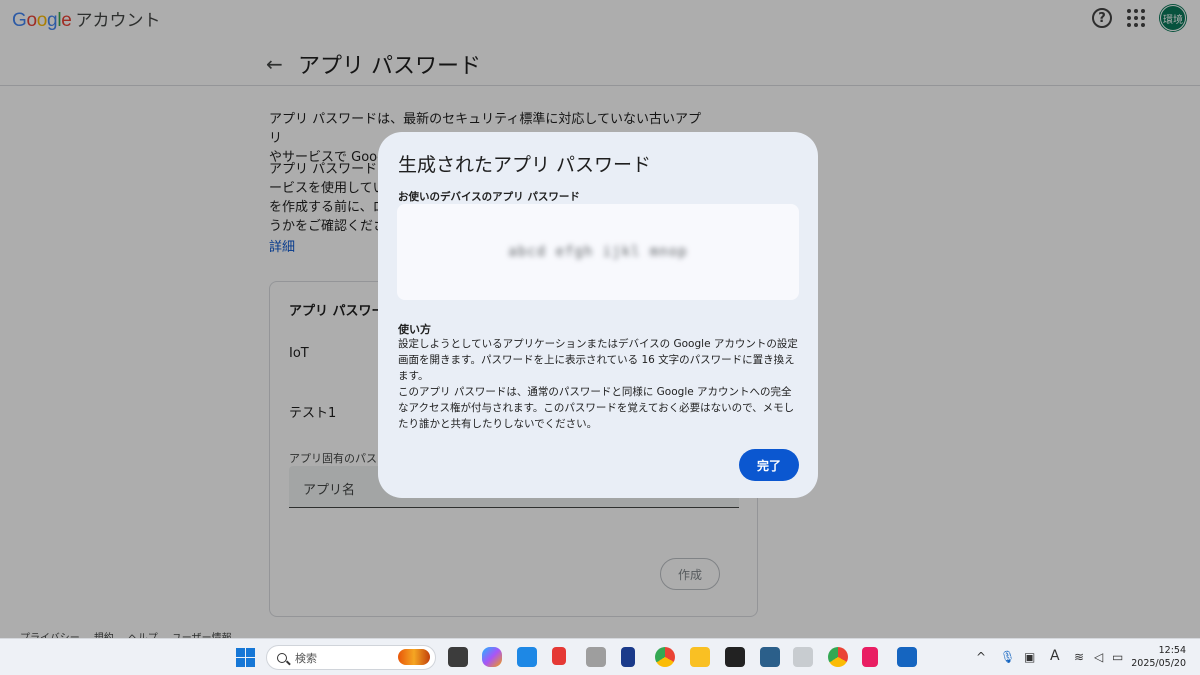 Image resolution: width=1200 pixels, height=675 pixels. I want to click on windows-start-icon, so click(245, 657).